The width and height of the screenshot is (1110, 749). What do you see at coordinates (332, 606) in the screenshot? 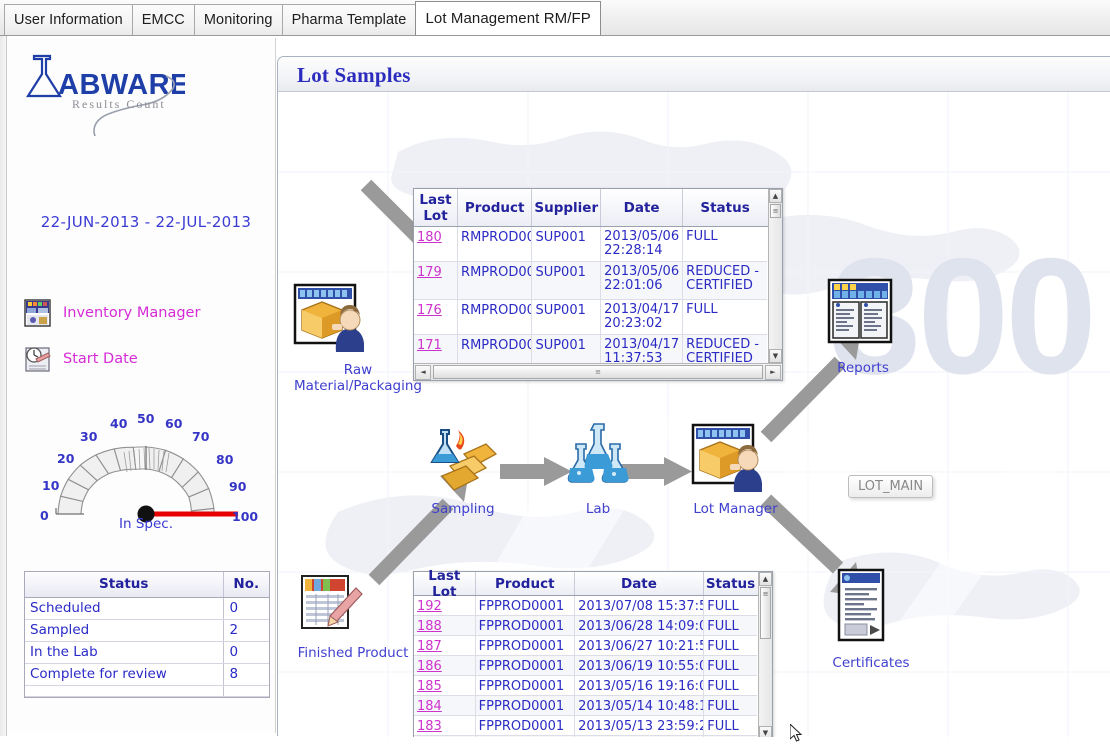
I see `flow-node-finished-product` at bounding box center [332, 606].